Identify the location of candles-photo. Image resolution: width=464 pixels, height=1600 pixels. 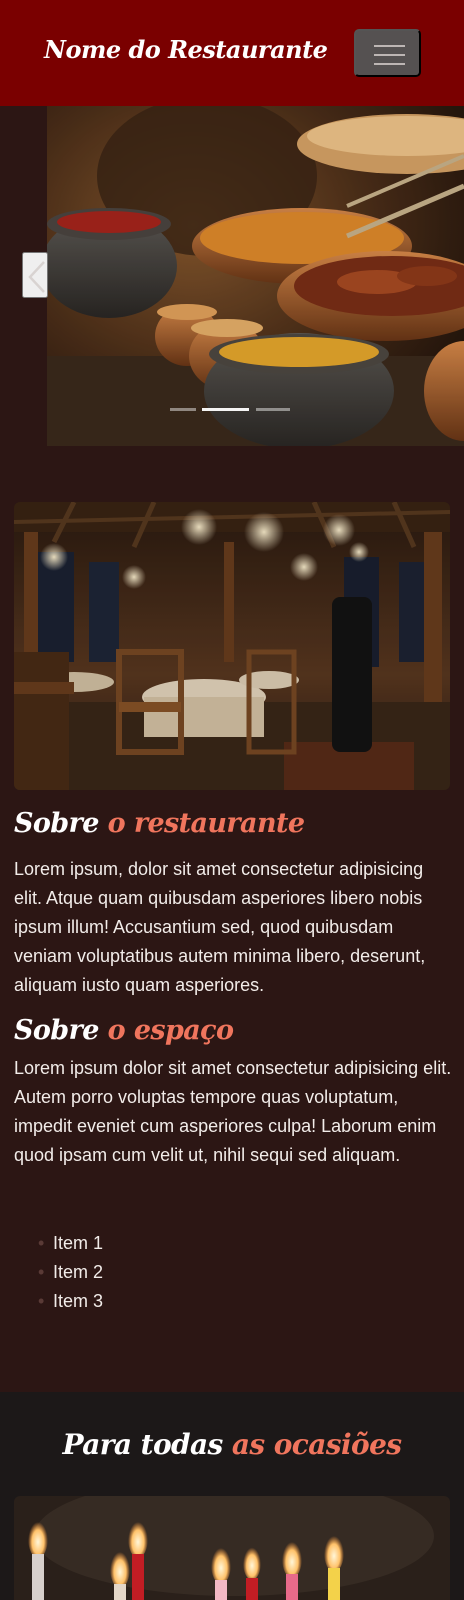
(232, 1548).